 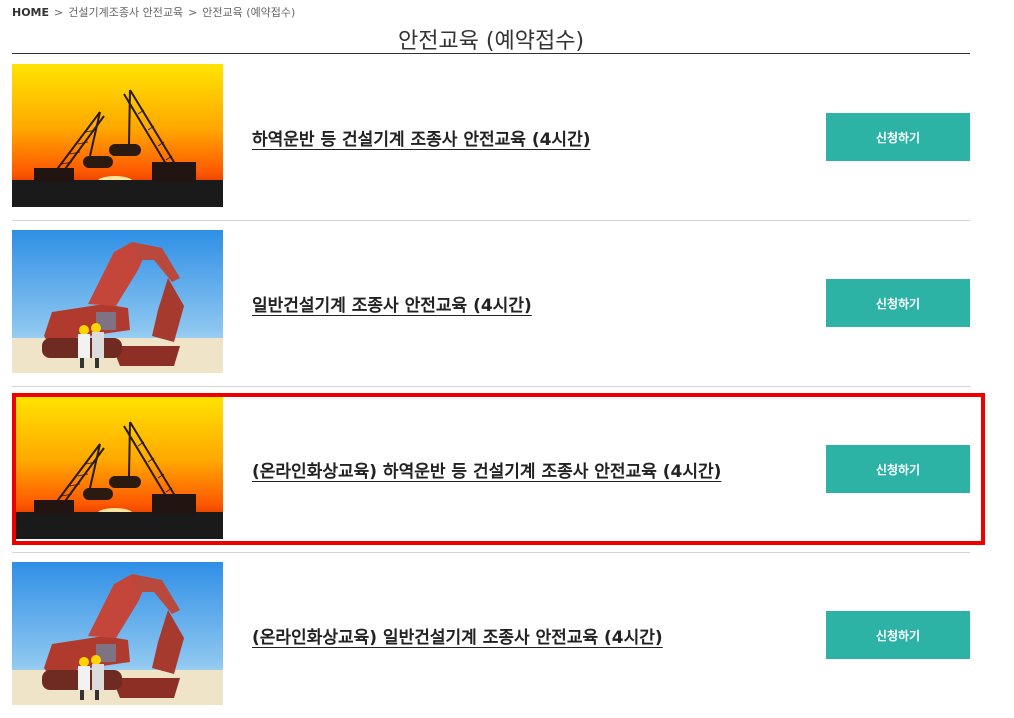 I want to click on breadcrumb: HOME > 건설기계조종사 안전교육 > 안전교육 (예약접수), so click(x=153, y=12).